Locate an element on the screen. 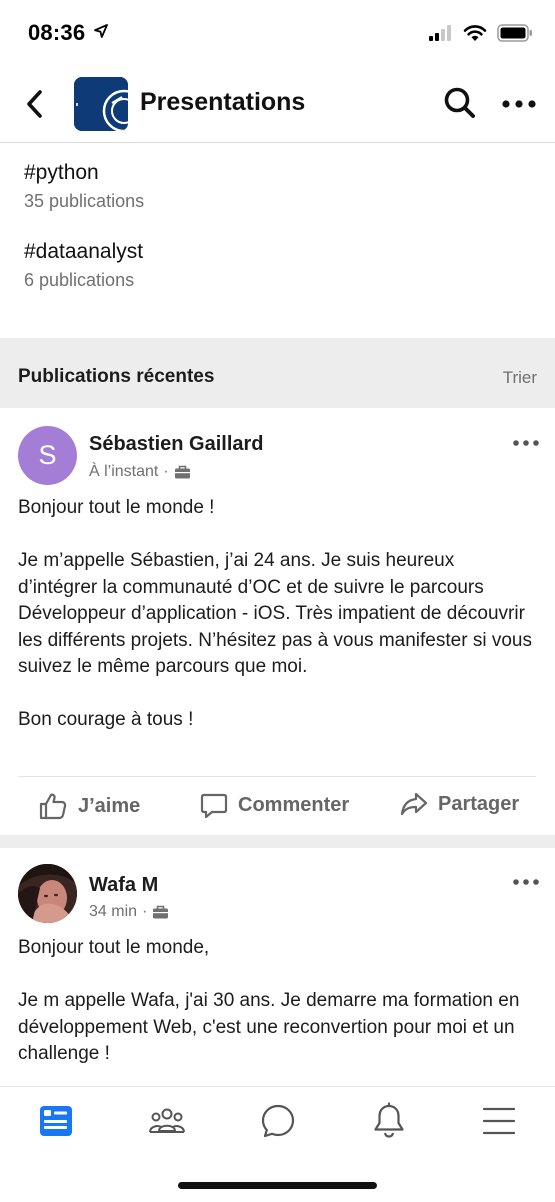 The width and height of the screenshot is (555, 1202). post-time: 34 min is located at coordinates (113, 911).